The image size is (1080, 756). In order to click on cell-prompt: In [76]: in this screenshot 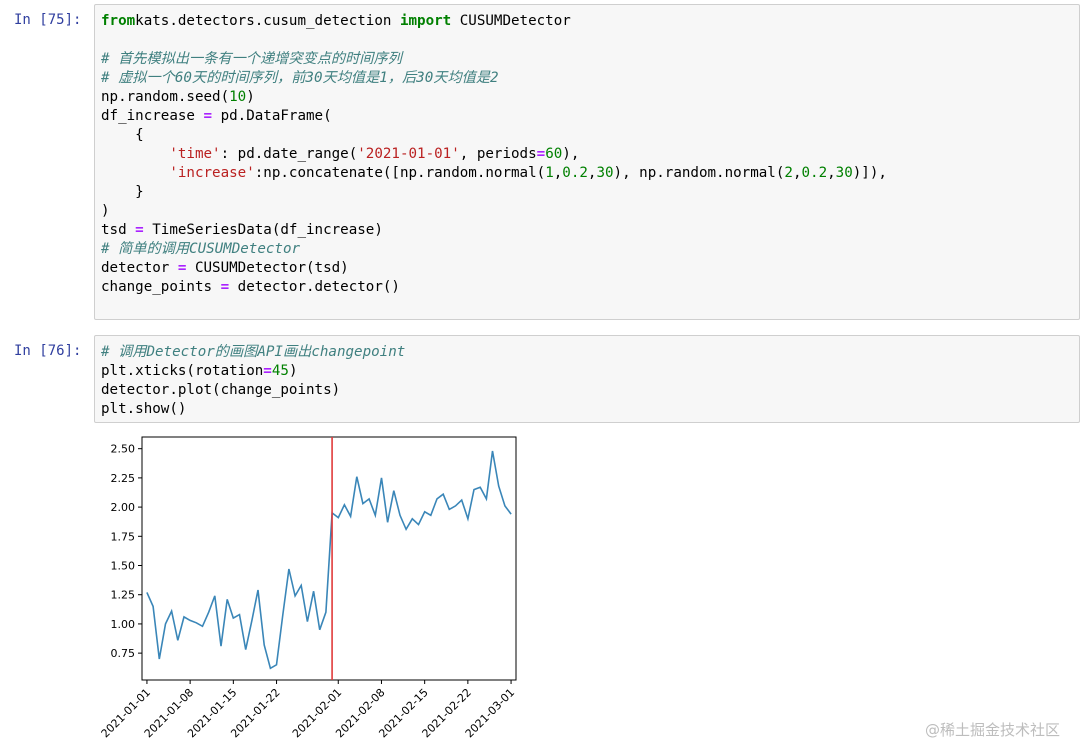, I will do `click(48, 351)`.